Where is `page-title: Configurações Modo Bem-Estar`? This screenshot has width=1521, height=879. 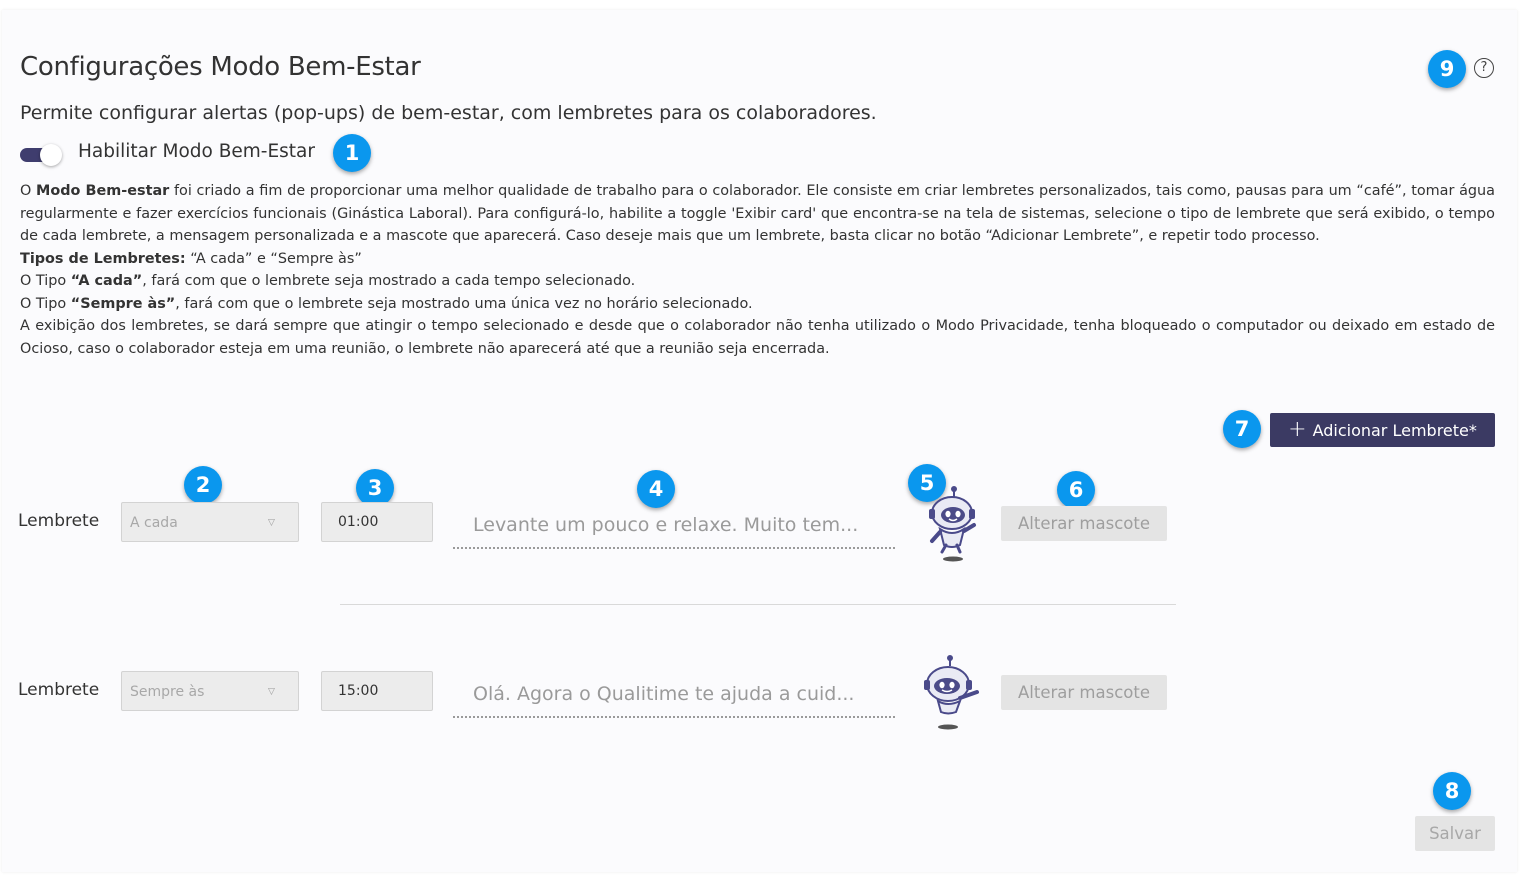 page-title: Configurações Modo Bem-Estar is located at coordinates (220, 67).